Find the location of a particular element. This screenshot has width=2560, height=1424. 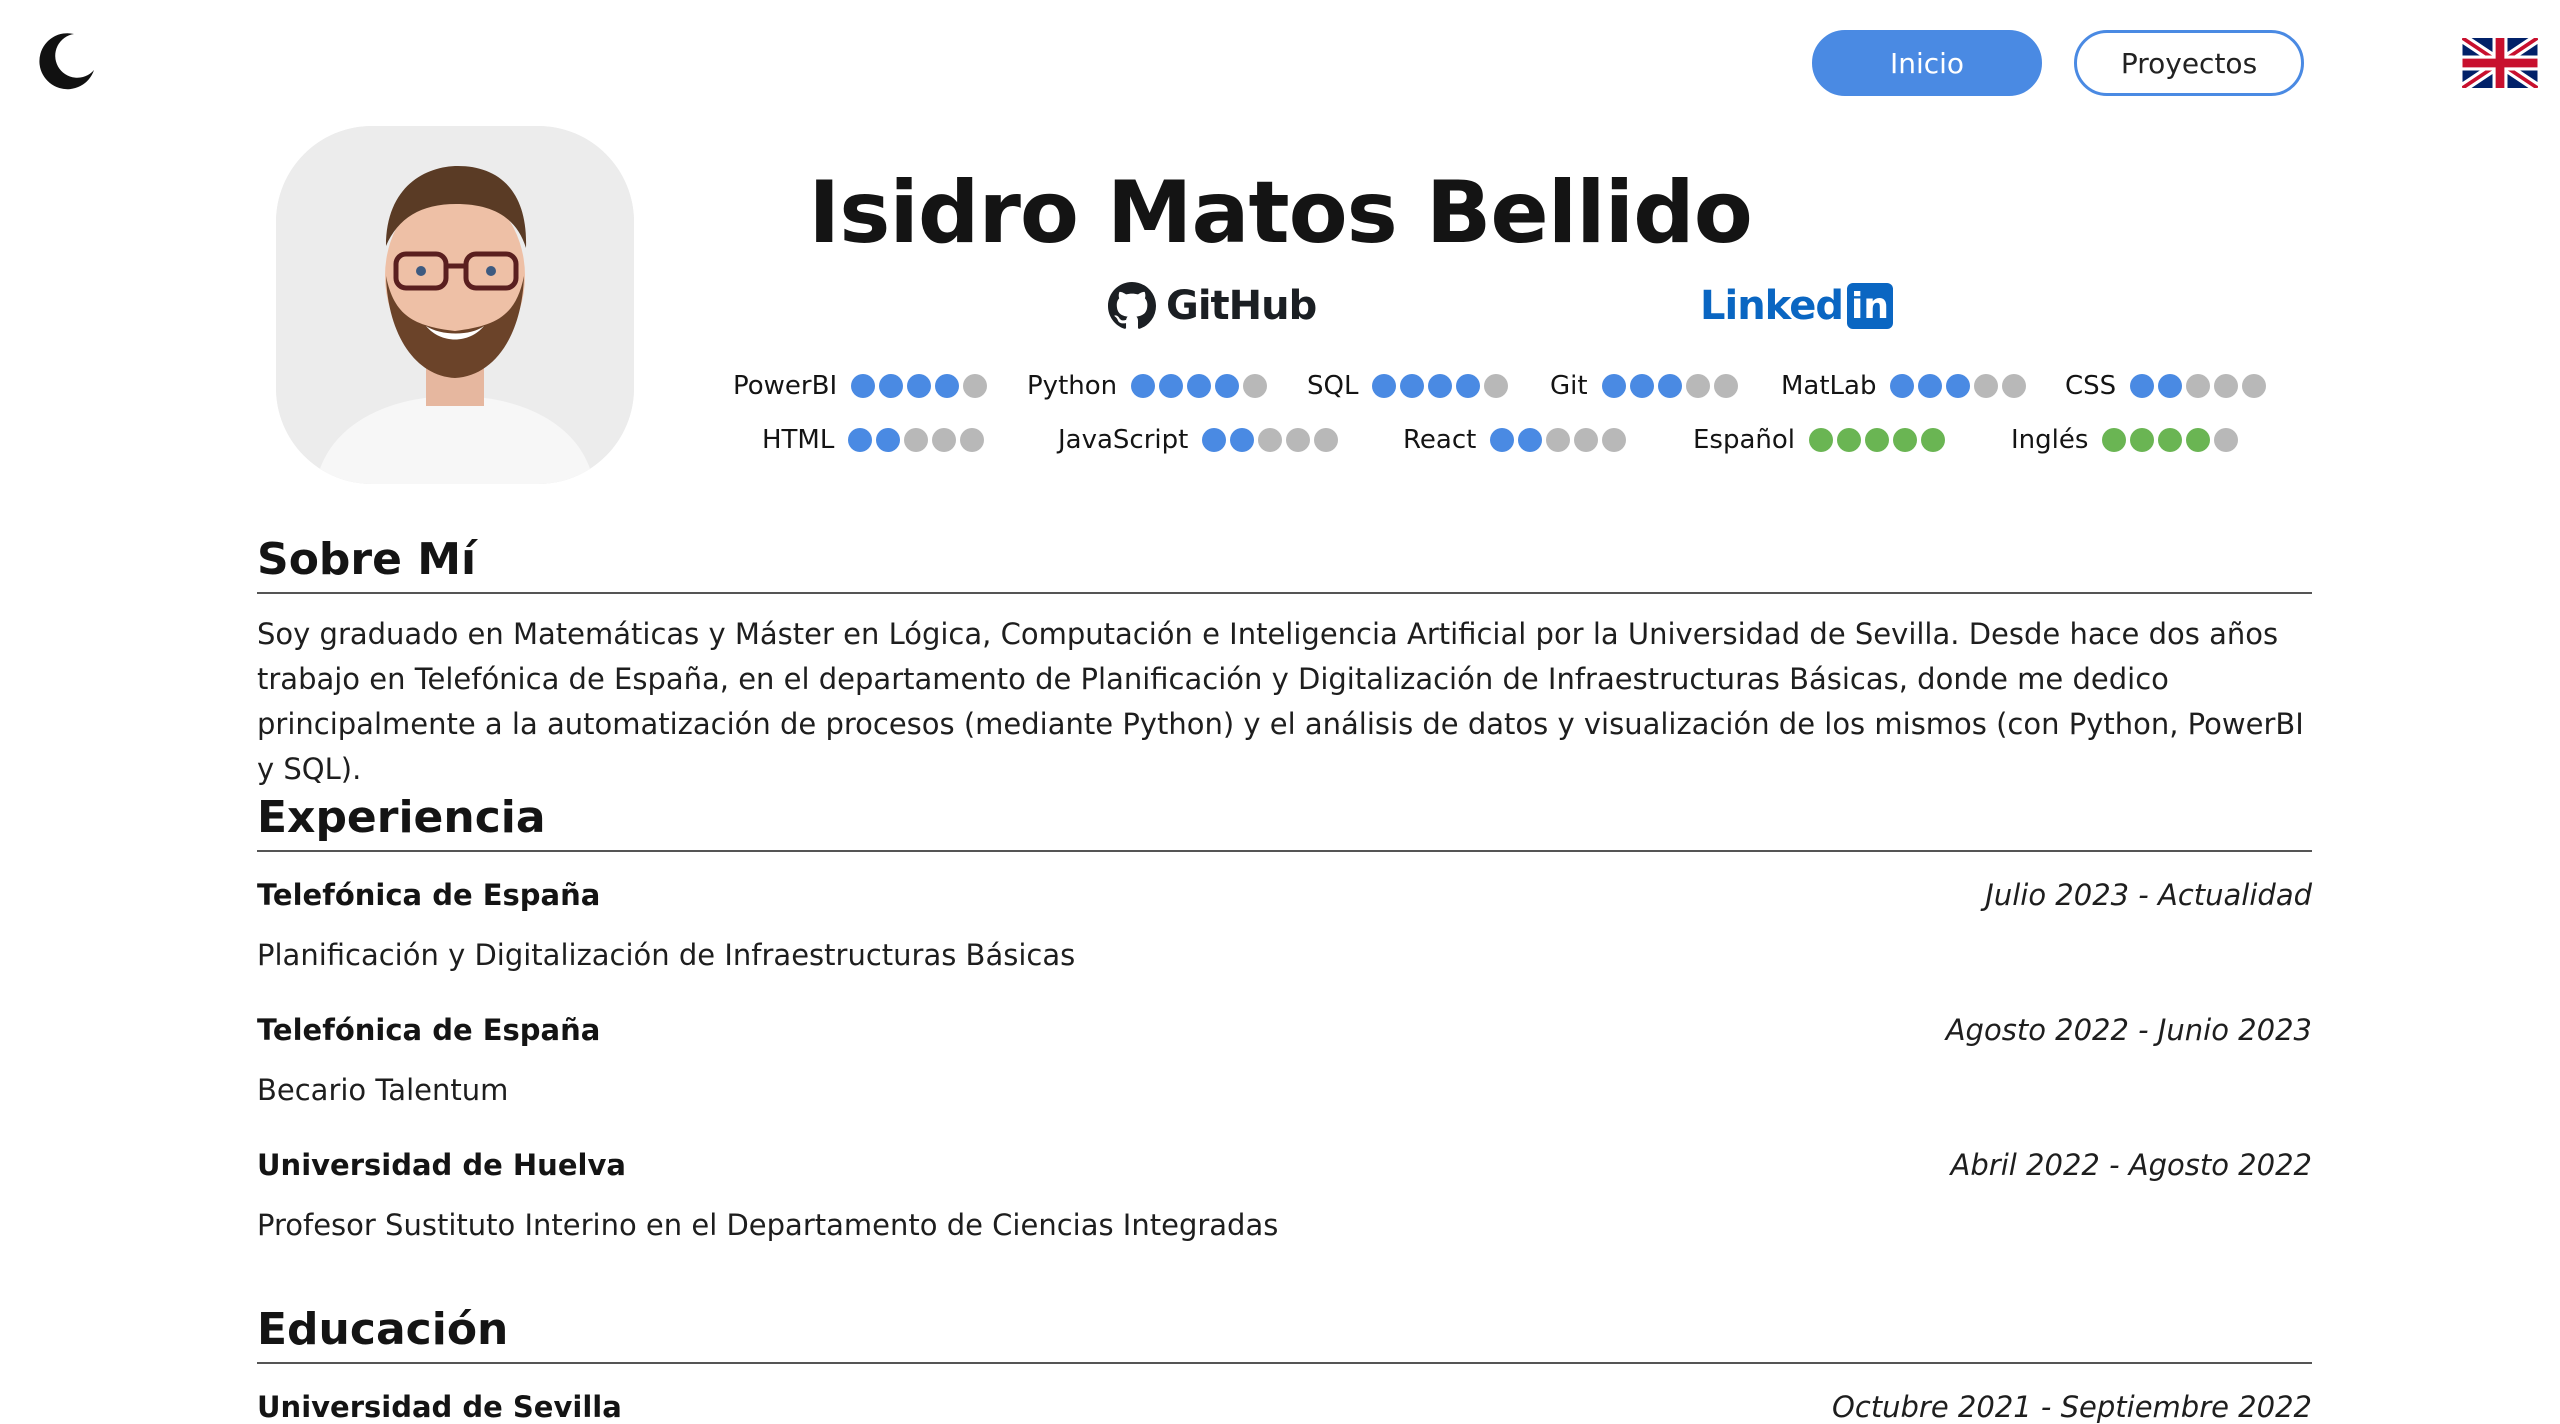

skill-ingles: Inglés is located at coordinates (2125, 440).